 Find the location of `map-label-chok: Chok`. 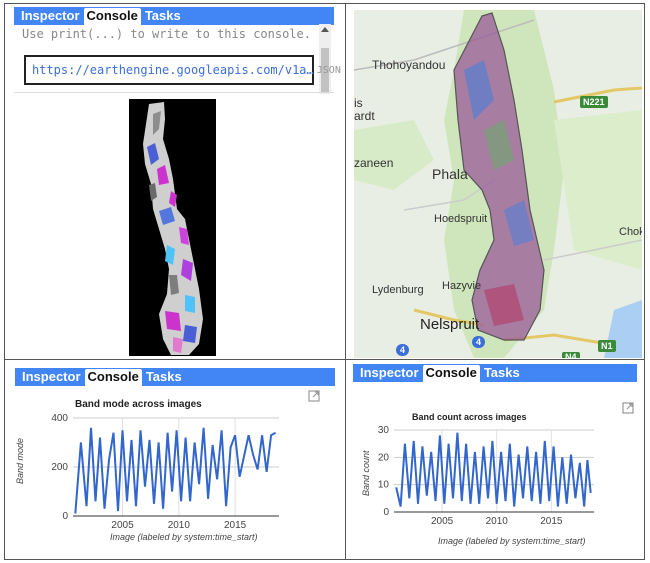

map-label-chok: Chok is located at coordinates (630, 232).